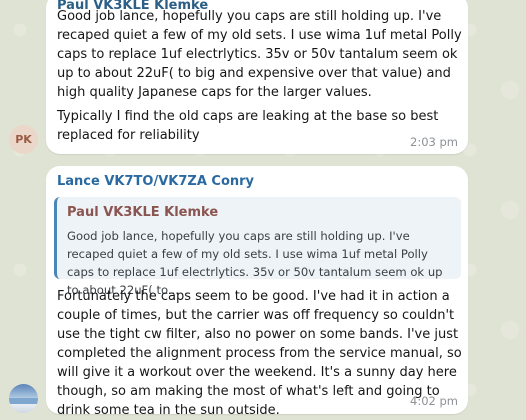  I want to click on message-time: 2:03 pm, so click(434, 142).